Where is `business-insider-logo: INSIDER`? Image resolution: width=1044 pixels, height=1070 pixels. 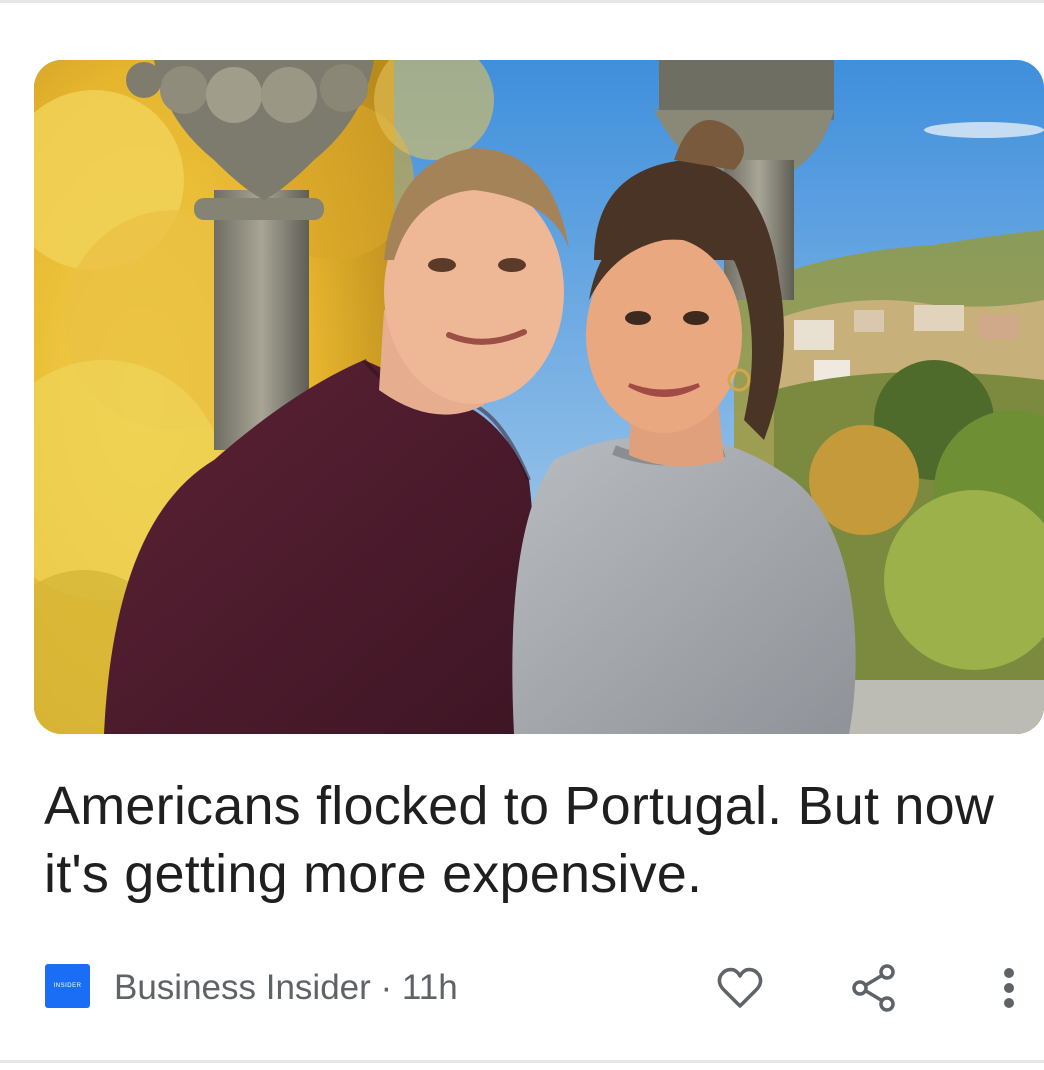 business-insider-logo: INSIDER is located at coordinates (67, 986).